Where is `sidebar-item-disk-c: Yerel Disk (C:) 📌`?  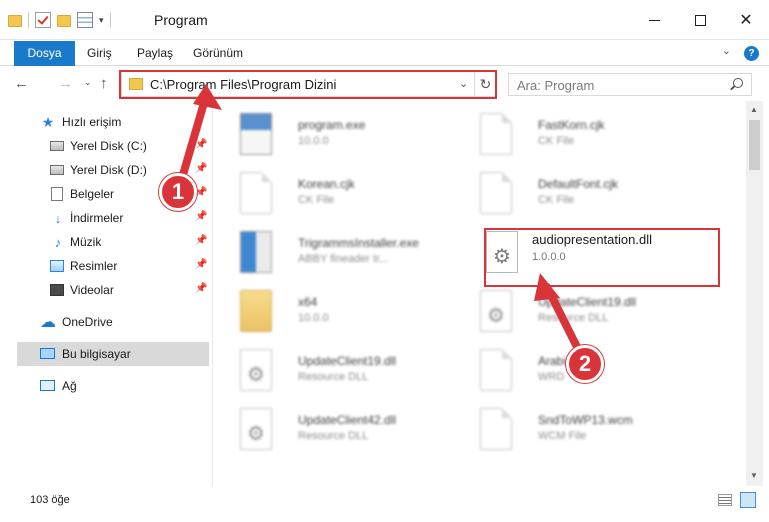 sidebar-item-disk-c: Yerel Disk (C:) 📌 is located at coordinates (105, 146).